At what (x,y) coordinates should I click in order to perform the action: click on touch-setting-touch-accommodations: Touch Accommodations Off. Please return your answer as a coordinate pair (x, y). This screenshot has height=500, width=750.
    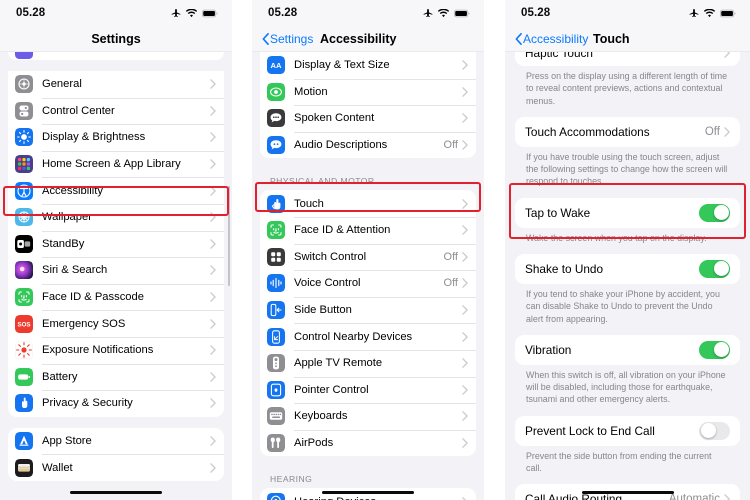
    Looking at the image, I should click on (627, 131).